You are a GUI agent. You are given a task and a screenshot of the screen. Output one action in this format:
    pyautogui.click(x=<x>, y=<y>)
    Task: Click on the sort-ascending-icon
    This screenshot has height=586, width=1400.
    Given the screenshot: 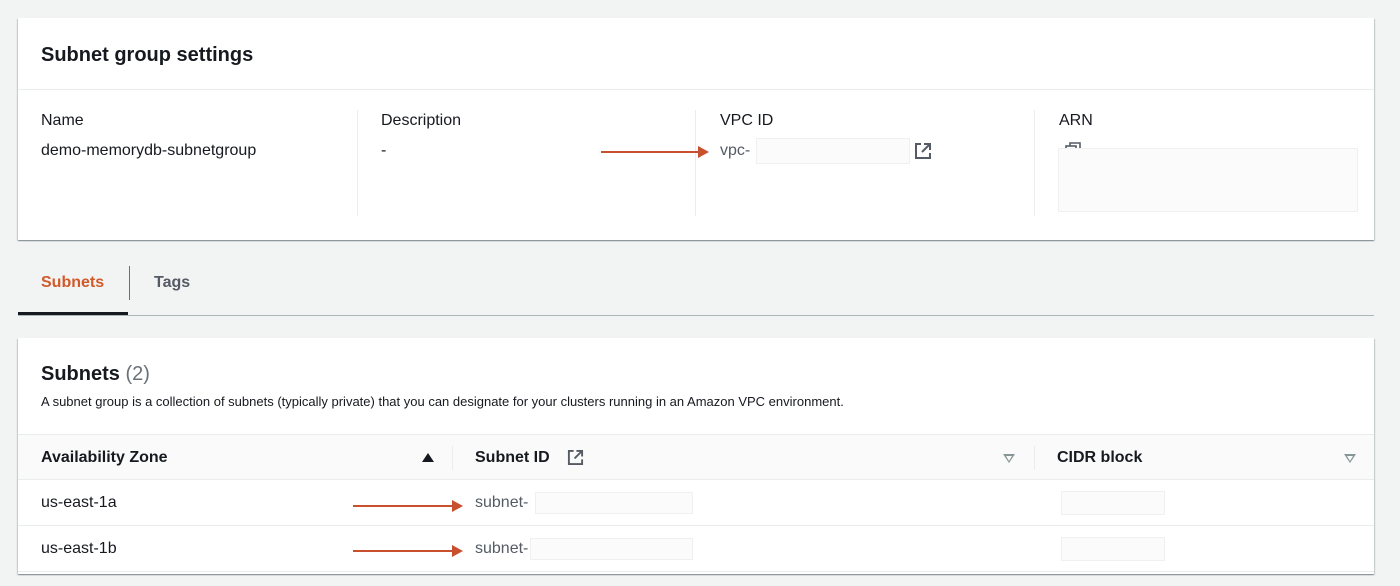 What is the action you would take?
    pyautogui.click(x=428, y=457)
    